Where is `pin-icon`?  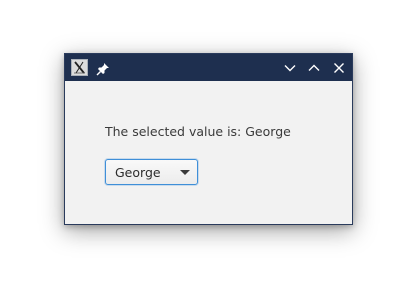 pin-icon is located at coordinates (103, 68).